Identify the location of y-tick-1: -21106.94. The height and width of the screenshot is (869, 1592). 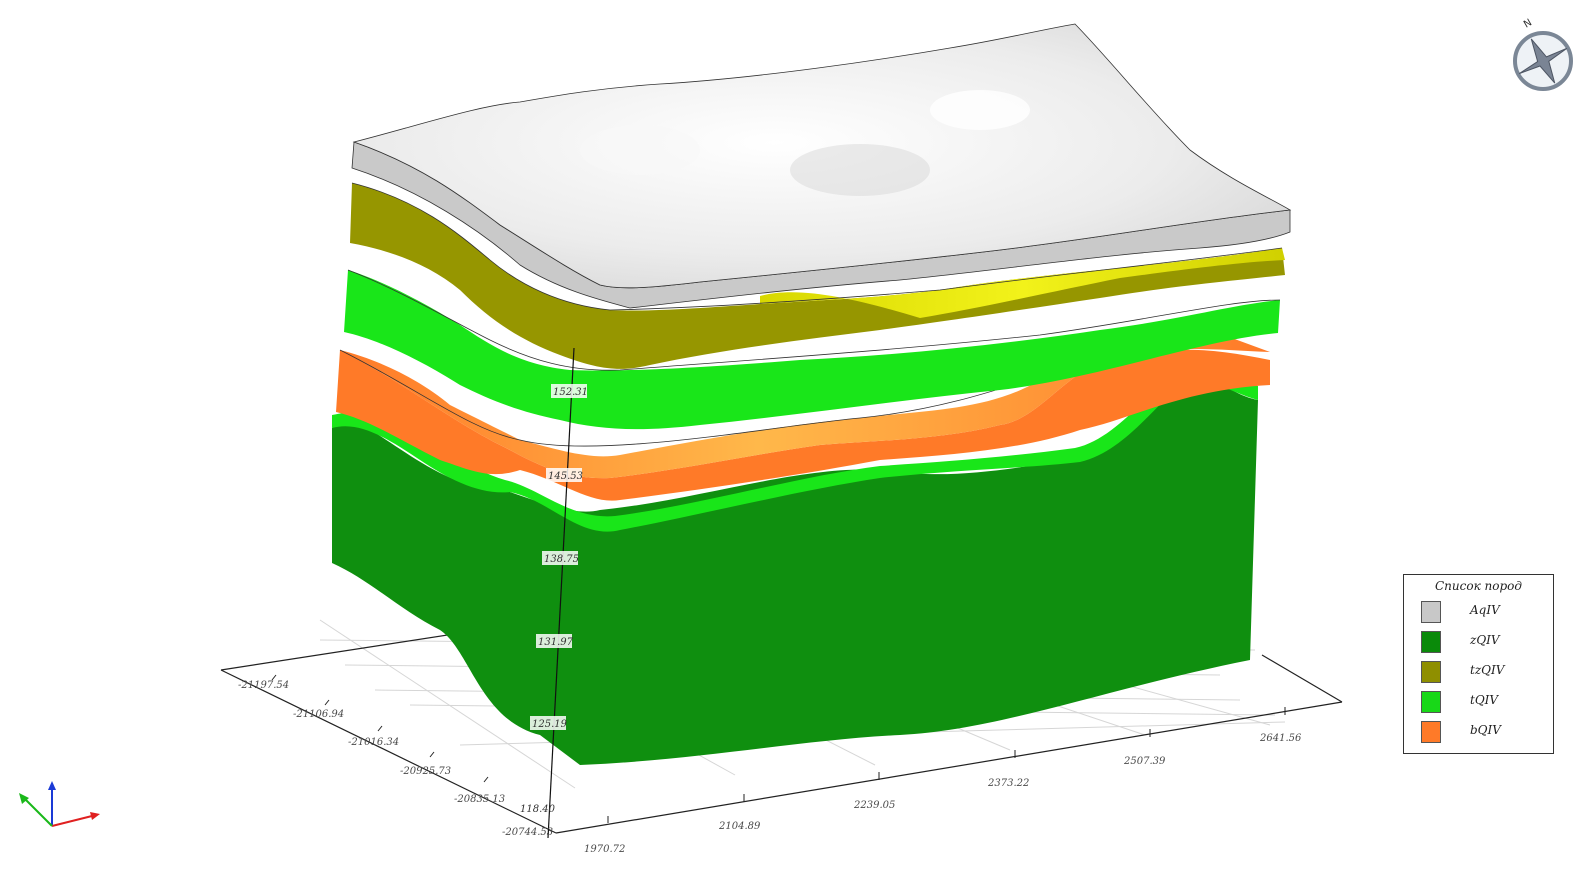
(318, 714).